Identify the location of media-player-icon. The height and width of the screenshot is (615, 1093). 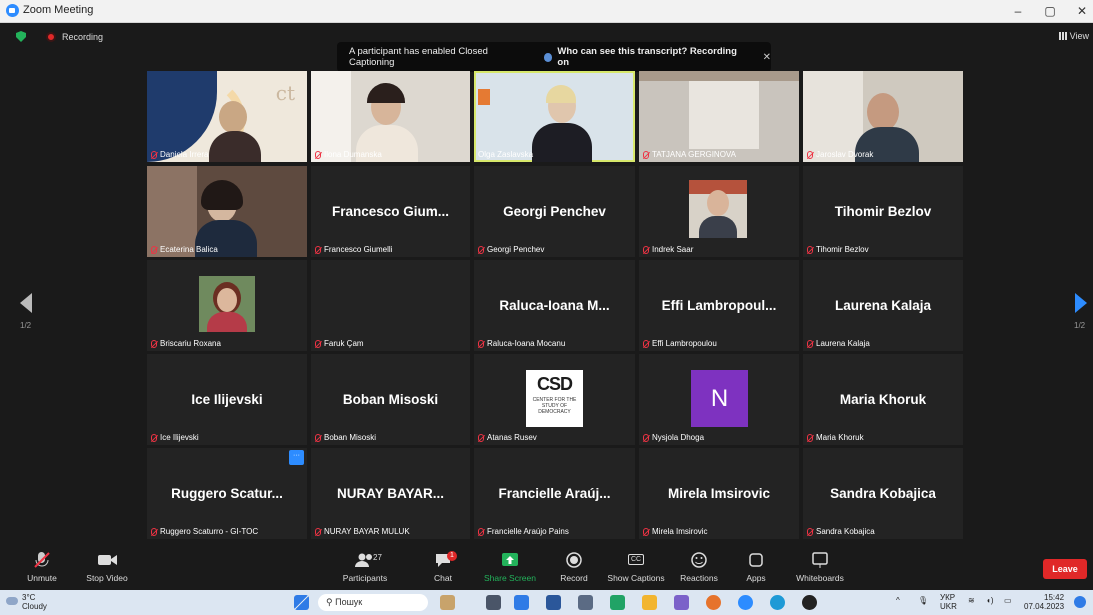
(809, 602).